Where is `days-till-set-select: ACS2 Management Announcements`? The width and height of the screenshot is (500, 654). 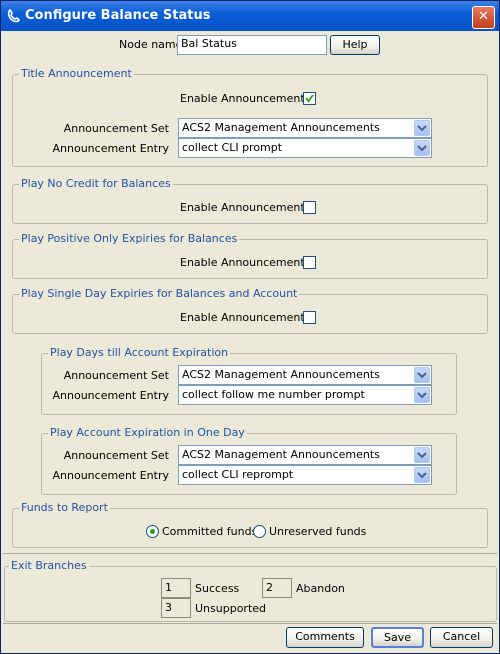
days-till-set-select: ACS2 Management Announcements is located at coordinates (305, 375).